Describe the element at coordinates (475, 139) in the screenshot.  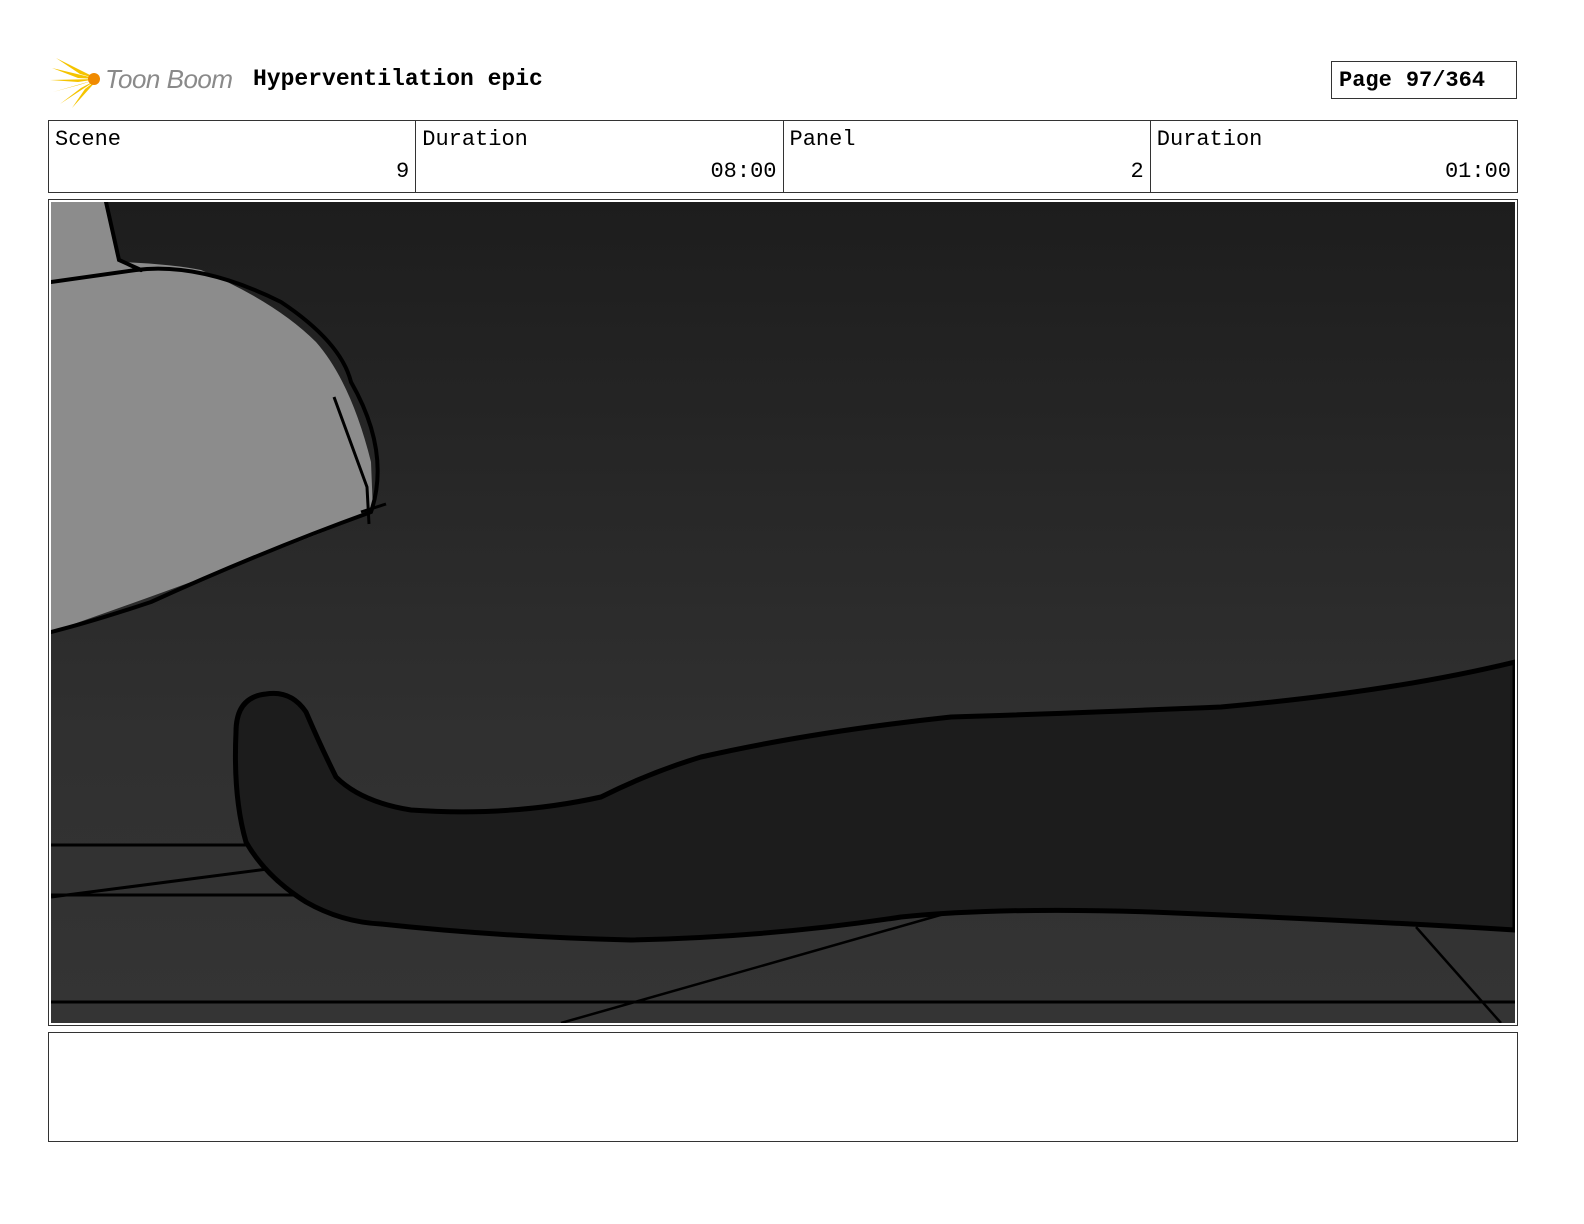
I see `scene-duration-label: Duration` at that location.